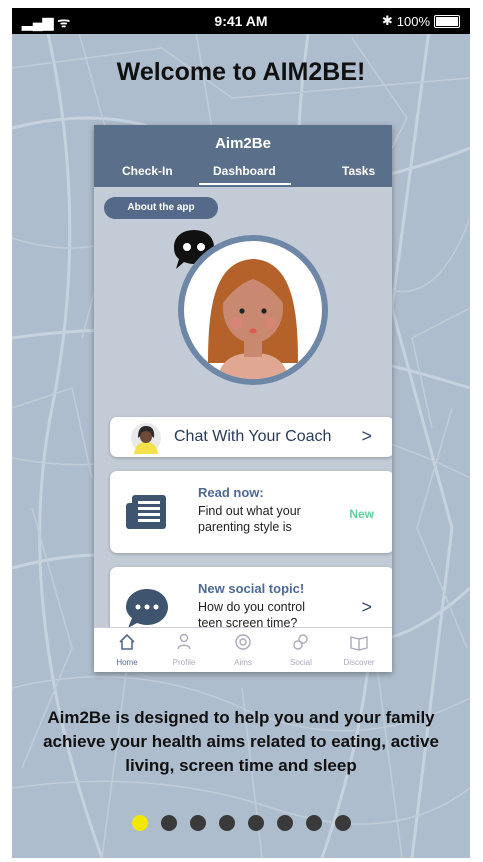 Image resolution: width=483 pixels, height=862 pixels. I want to click on social-icon, so click(300, 642).